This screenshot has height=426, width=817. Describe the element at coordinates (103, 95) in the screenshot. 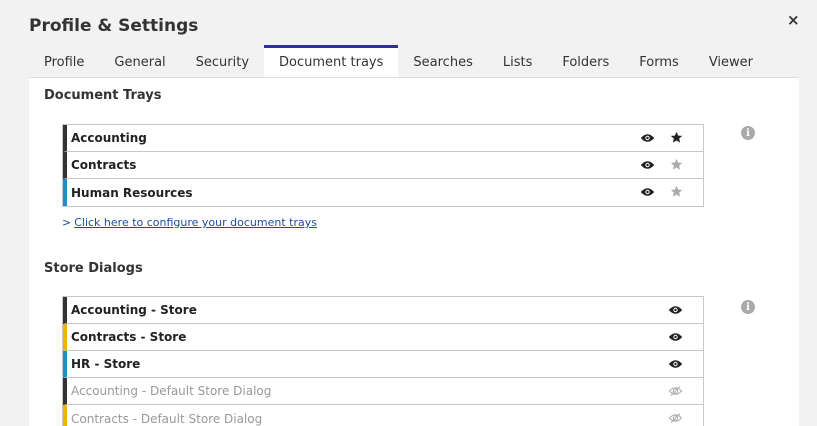

I see `document-trays-title: Document Trays` at that location.